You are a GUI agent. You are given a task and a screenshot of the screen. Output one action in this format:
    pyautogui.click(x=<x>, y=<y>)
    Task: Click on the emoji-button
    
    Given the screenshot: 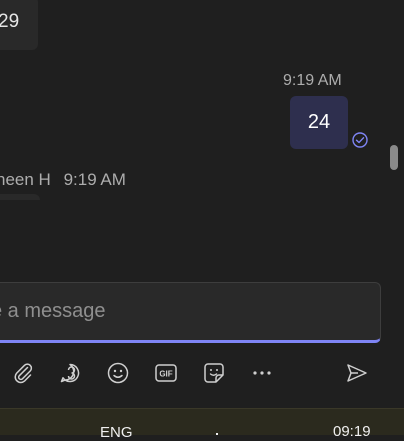 What is the action you would take?
    pyautogui.click(x=118, y=373)
    